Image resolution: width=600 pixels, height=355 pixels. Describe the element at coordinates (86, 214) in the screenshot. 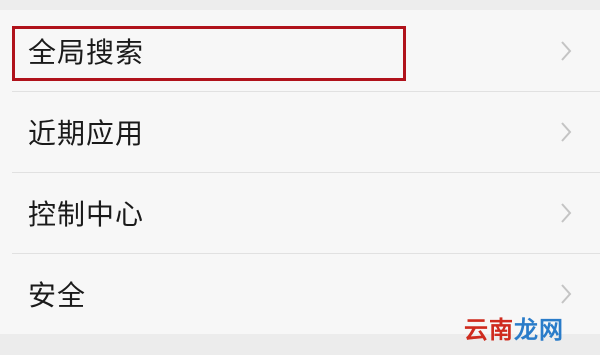

I see `settings-item-label: 控制中心` at that location.